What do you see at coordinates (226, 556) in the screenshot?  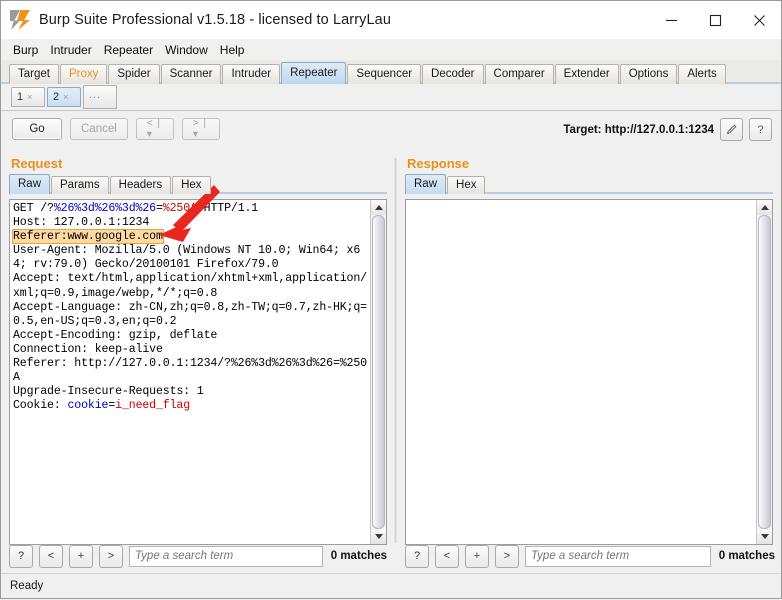 I see `request-search-input` at bounding box center [226, 556].